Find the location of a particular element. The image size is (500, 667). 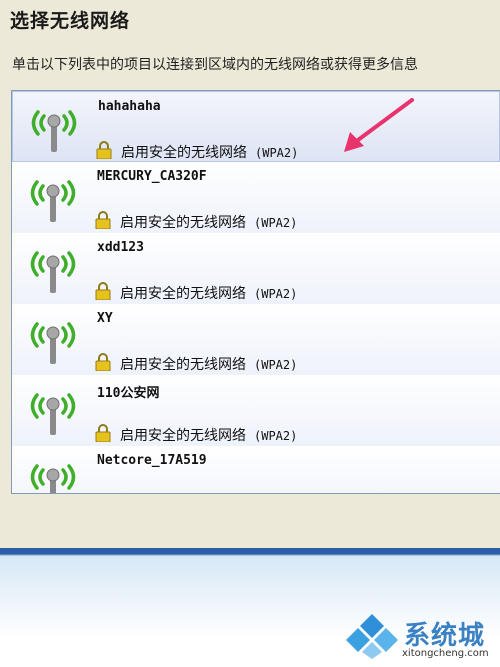

network-item: 110公安网 启用安全的无线网络 (WPA2) is located at coordinates (256, 410).